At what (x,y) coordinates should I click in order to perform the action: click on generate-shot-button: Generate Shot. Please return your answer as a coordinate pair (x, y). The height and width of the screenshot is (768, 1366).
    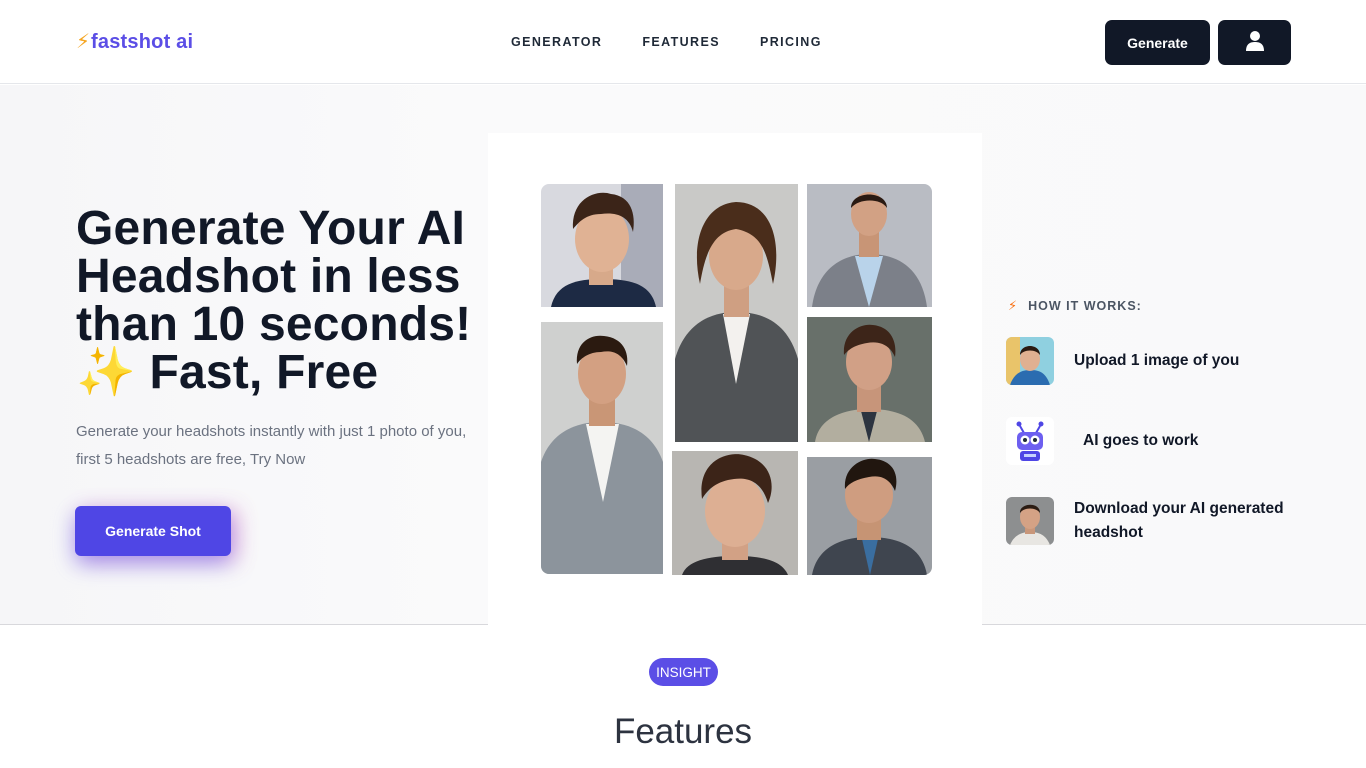
    Looking at the image, I should click on (153, 531).